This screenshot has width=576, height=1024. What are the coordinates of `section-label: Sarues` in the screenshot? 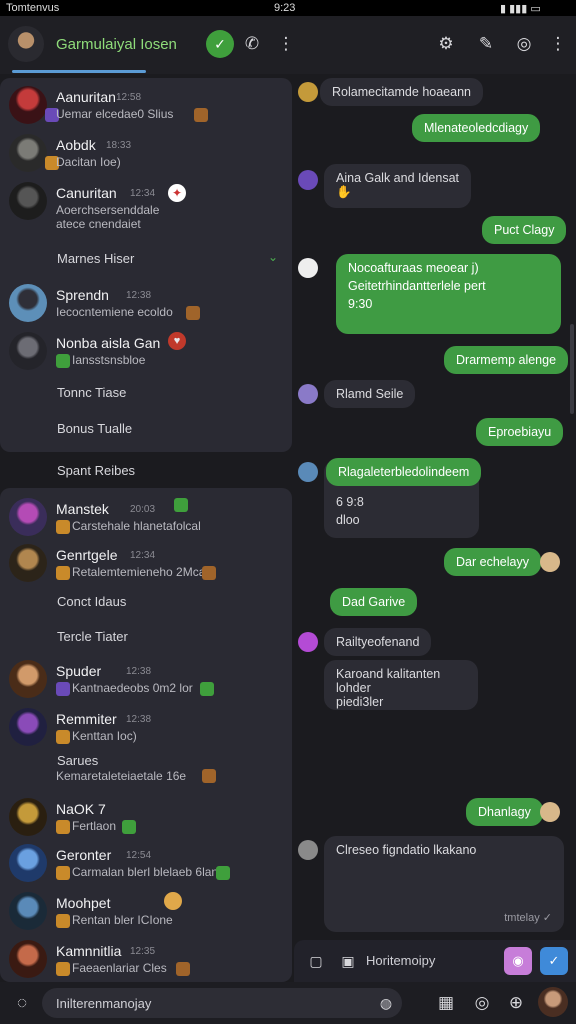 It's located at (77, 760).